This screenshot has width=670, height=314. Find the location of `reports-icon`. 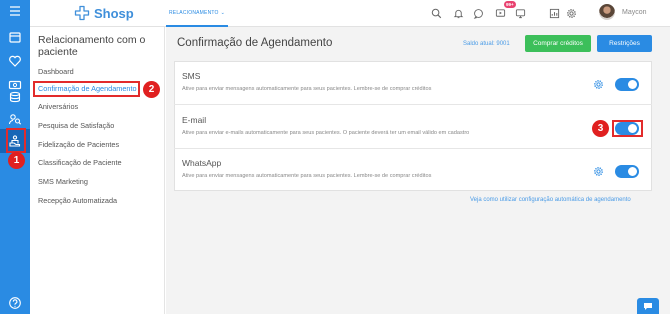

reports-icon is located at coordinates (554, 13).